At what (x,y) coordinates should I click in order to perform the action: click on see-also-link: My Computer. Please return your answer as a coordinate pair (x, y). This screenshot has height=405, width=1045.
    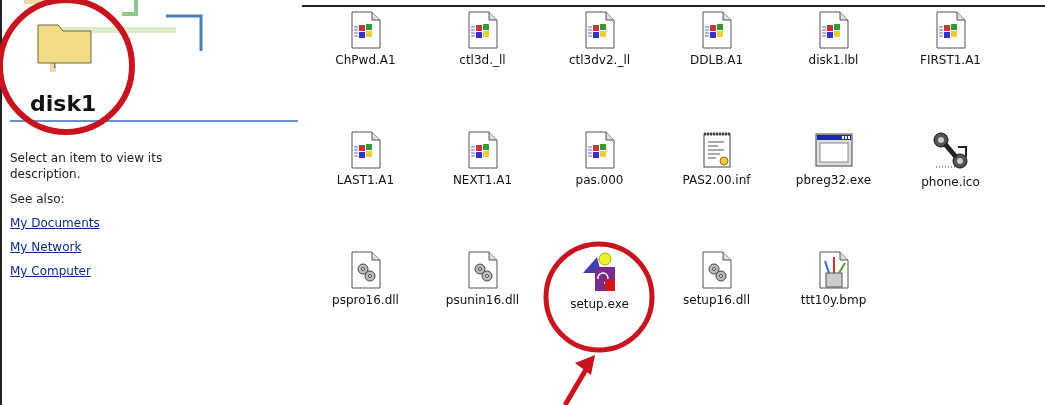
    Looking at the image, I should click on (50, 271).